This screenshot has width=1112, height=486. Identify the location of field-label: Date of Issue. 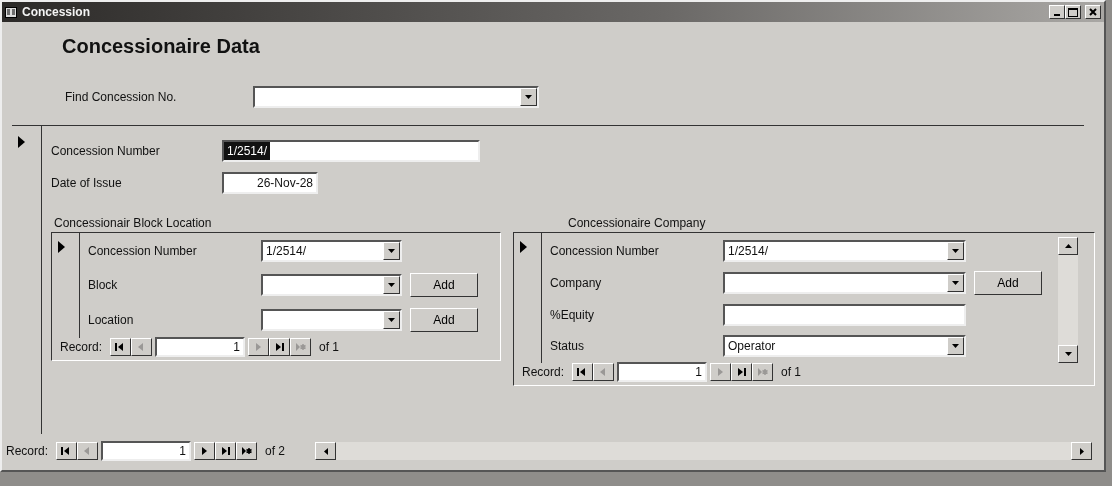
(87, 183).